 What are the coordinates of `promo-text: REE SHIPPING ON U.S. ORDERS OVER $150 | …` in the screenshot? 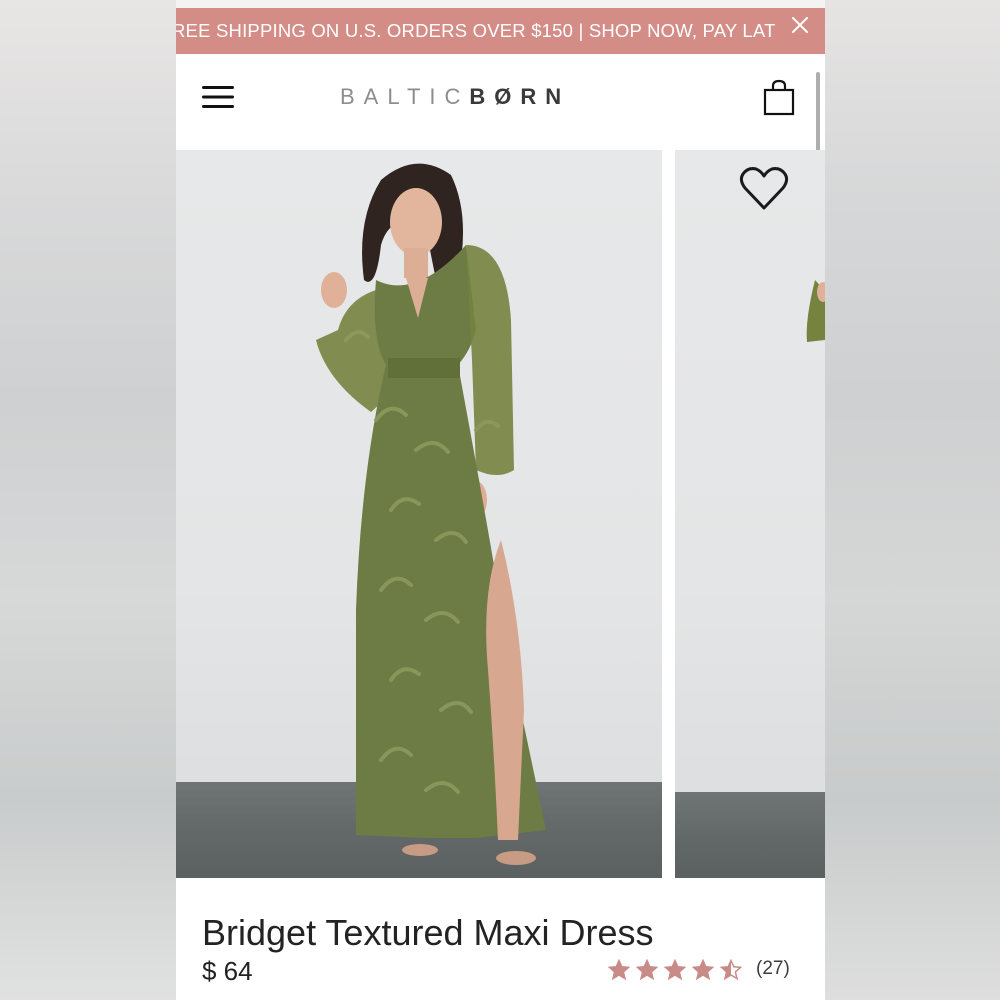 It's located at (476, 30).